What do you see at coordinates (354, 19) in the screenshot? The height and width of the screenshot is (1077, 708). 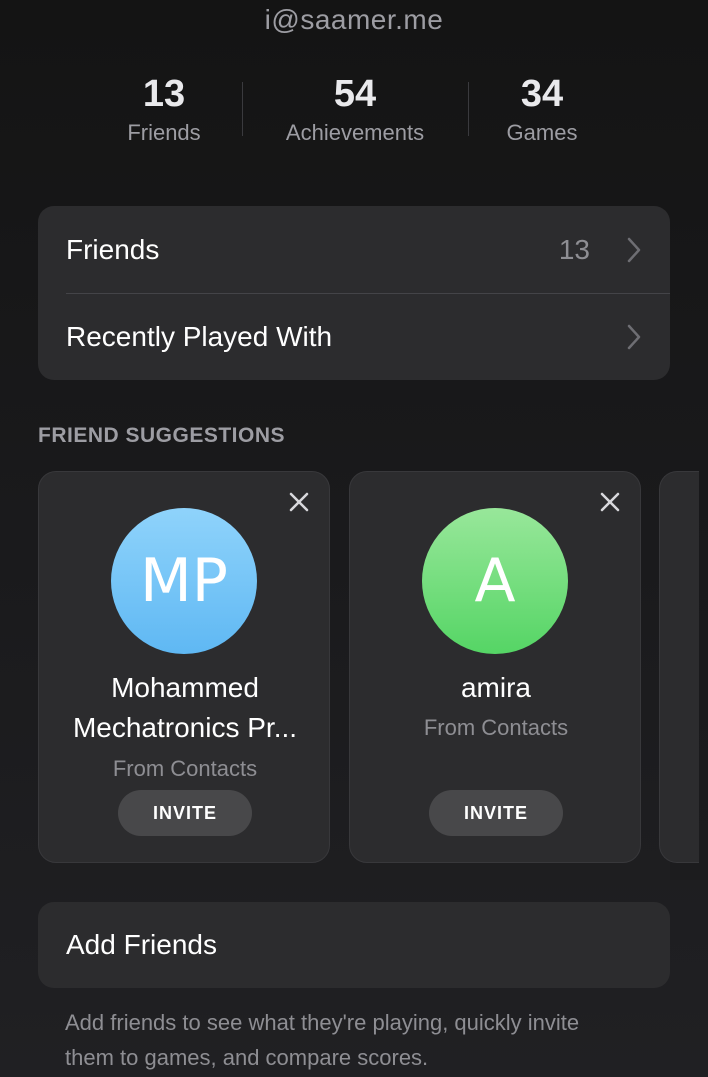 I see `account-email: i@saamer.me` at bounding box center [354, 19].